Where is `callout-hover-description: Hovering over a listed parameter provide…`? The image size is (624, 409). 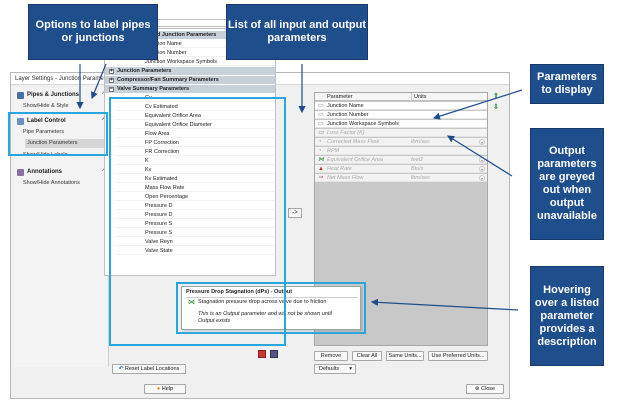
callout-hover-description: Hovering over a listed parameter provide… is located at coordinates (567, 316).